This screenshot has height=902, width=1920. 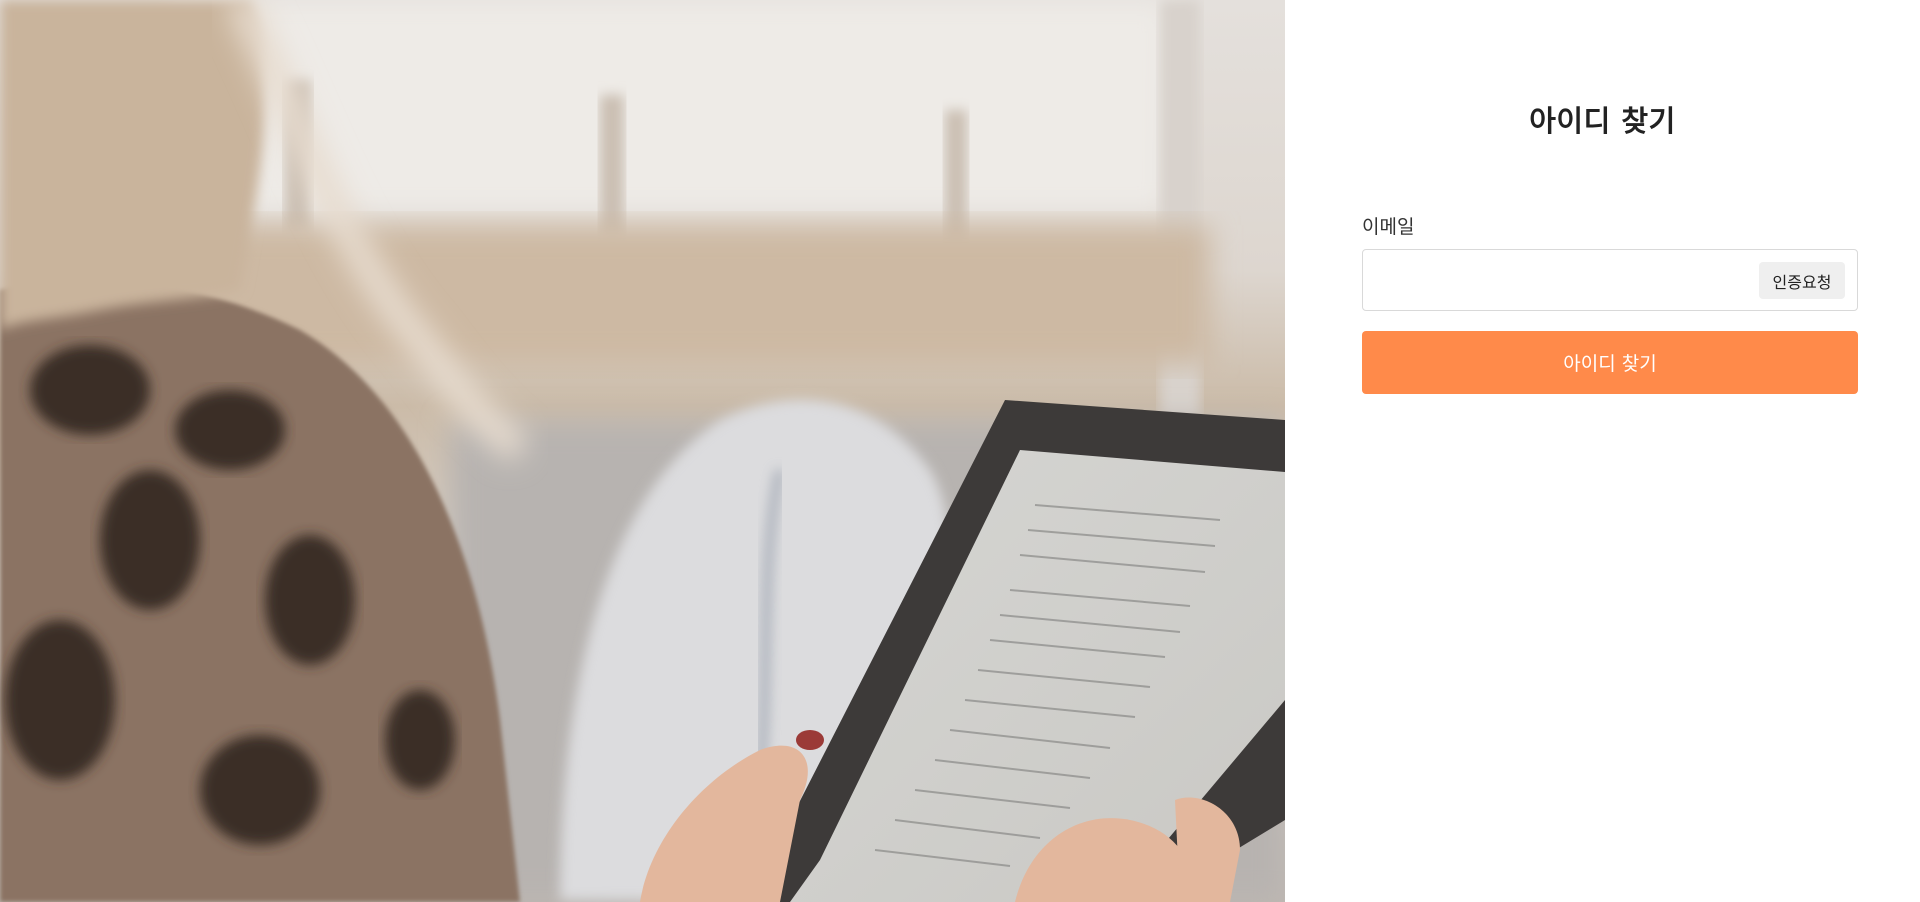 I want to click on email-input-group: 인증요청, so click(x=1610, y=280).